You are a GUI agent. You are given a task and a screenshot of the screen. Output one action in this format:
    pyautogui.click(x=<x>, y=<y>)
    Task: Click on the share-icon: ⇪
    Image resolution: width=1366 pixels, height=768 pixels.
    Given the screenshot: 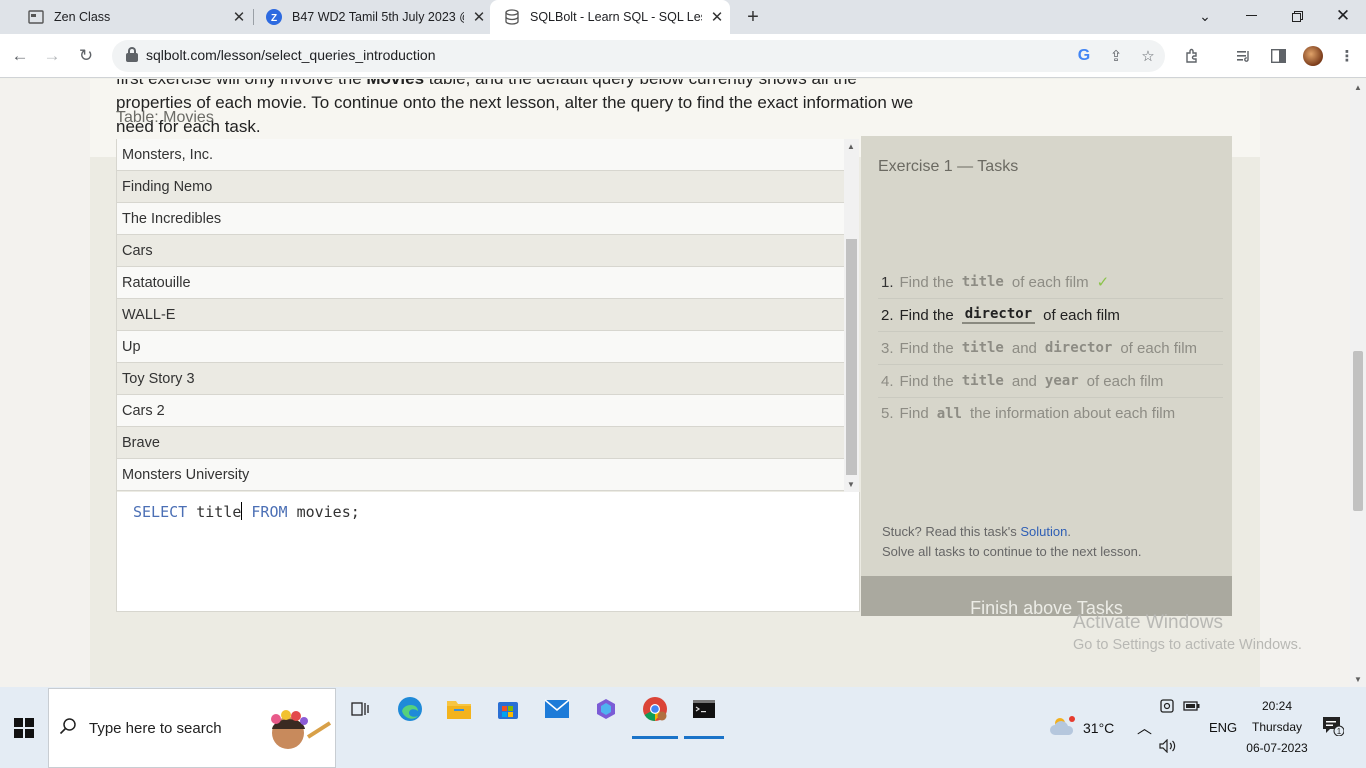 What is the action you would take?
    pyautogui.click(x=1116, y=56)
    